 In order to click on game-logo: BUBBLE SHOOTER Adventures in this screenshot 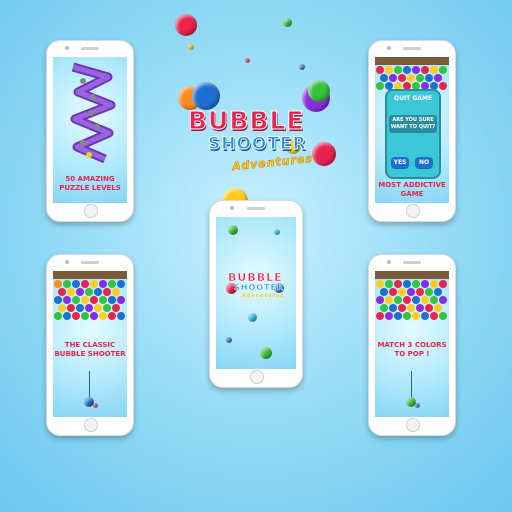, I will do `click(260, 135)`.